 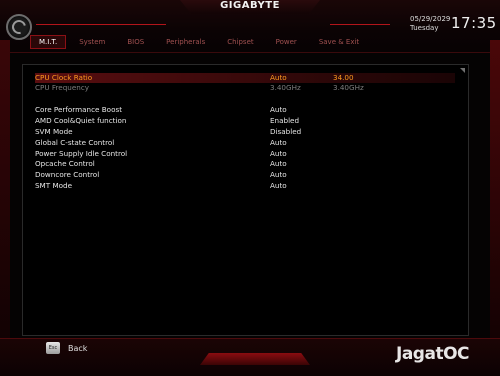 What do you see at coordinates (343, 77) in the screenshot?
I see `setting-current-value: 34.00` at bounding box center [343, 77].